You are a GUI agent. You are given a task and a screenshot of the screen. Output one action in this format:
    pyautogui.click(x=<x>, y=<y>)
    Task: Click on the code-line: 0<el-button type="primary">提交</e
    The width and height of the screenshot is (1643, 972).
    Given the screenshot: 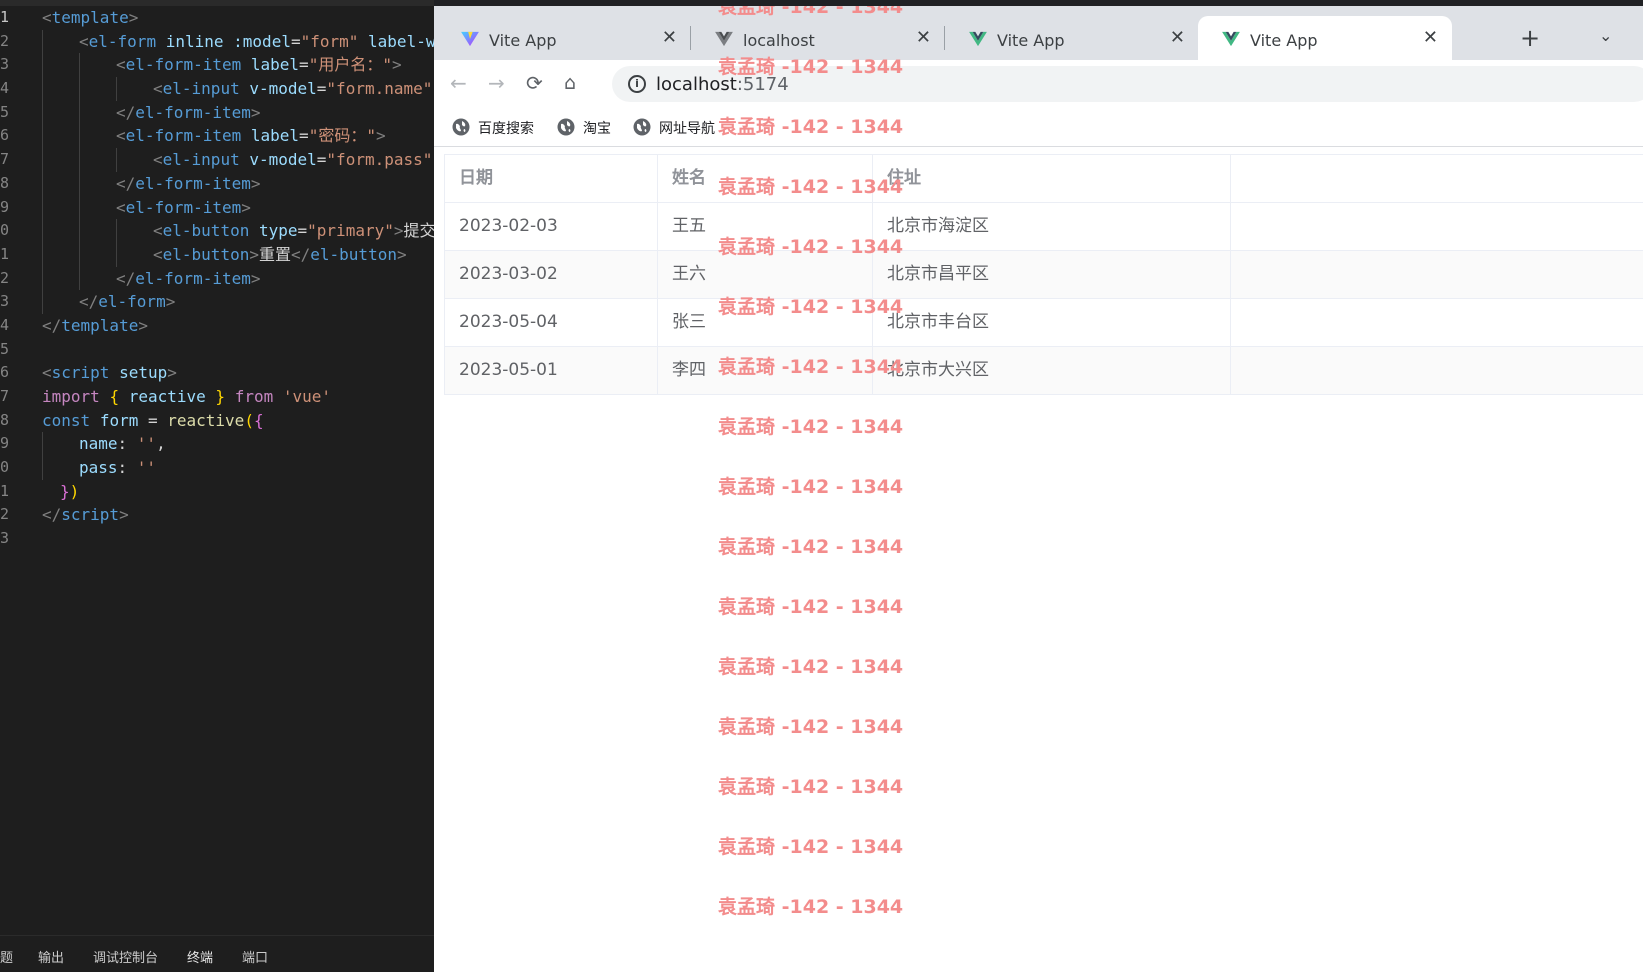 What is the action you would take?
    pyautogui.click(x=217, y=231)
    